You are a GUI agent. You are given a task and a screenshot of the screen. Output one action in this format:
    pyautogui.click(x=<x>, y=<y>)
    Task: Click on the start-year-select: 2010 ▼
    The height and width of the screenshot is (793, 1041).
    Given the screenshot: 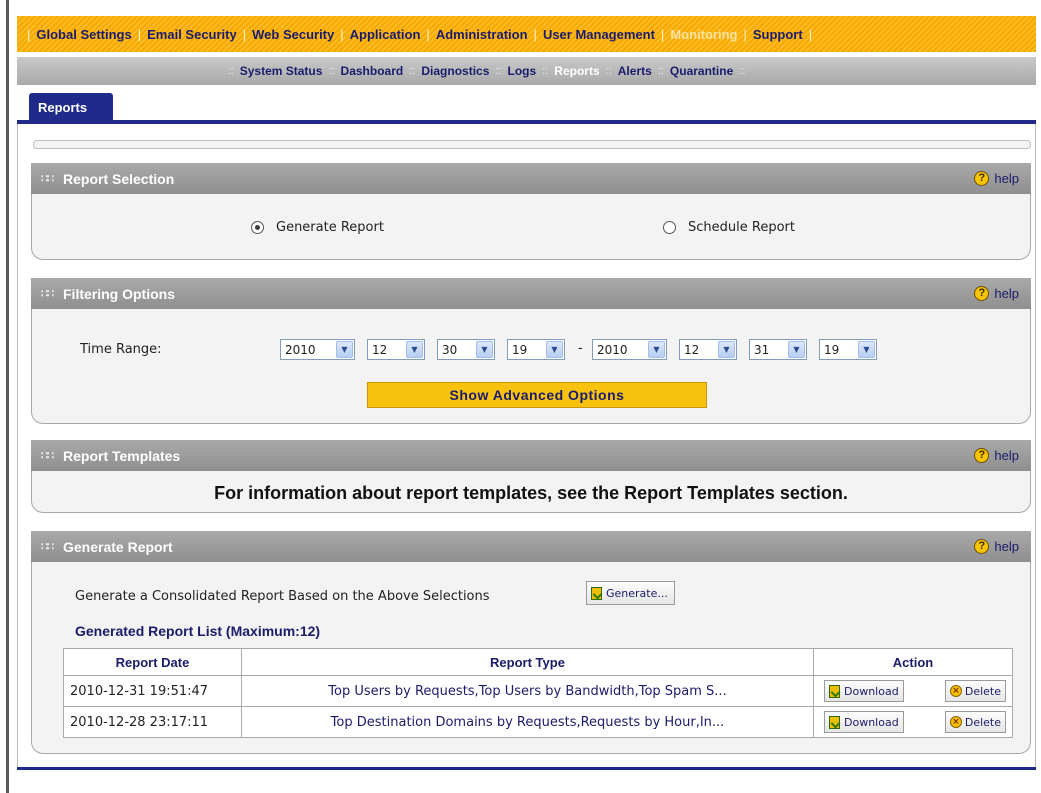 What is the action you would take?
    pyautogui.click(x=317, y=349)
    